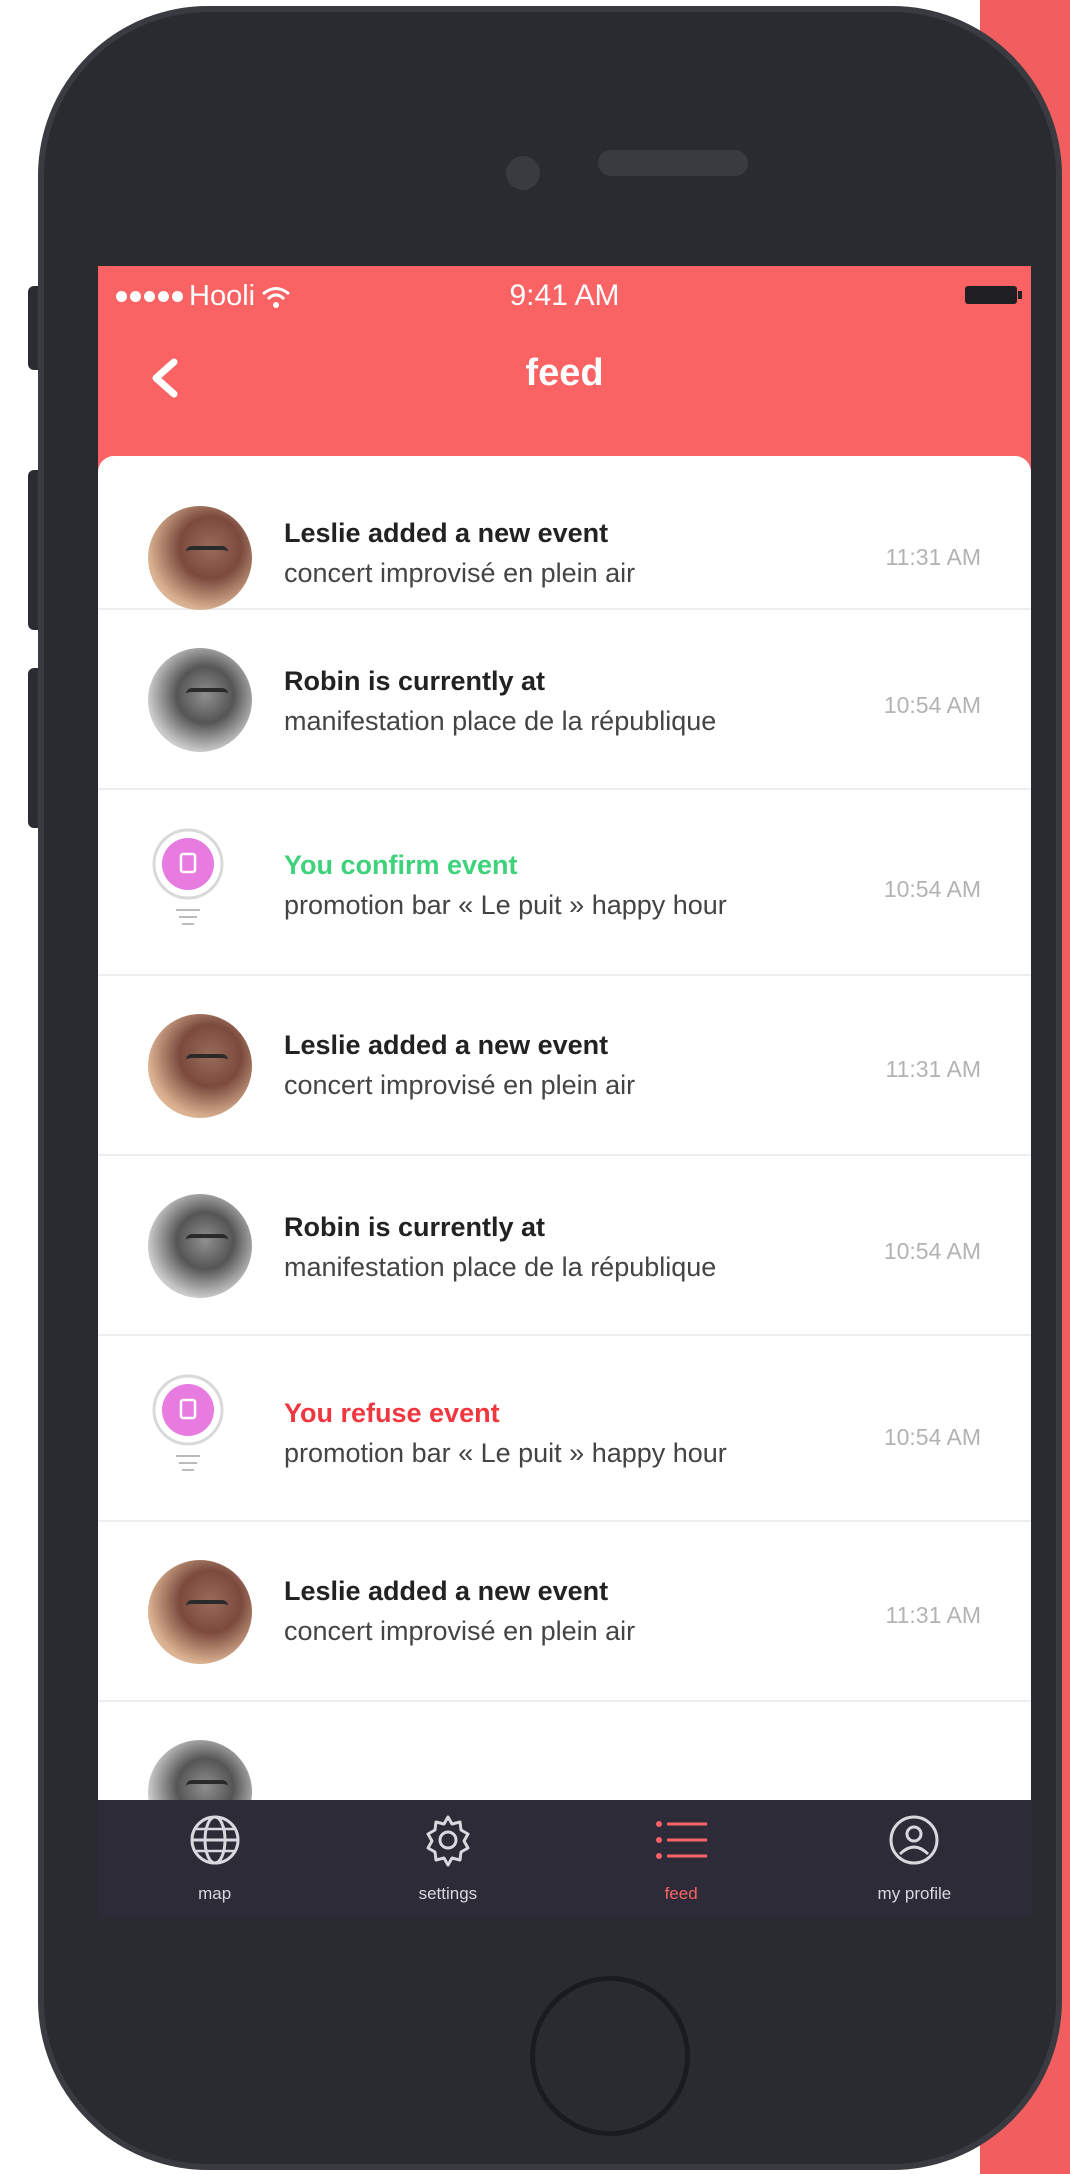 The image size is (1070, 2174). I want to click on tab-bar: map settings feed my profile, so click(564, 1859).